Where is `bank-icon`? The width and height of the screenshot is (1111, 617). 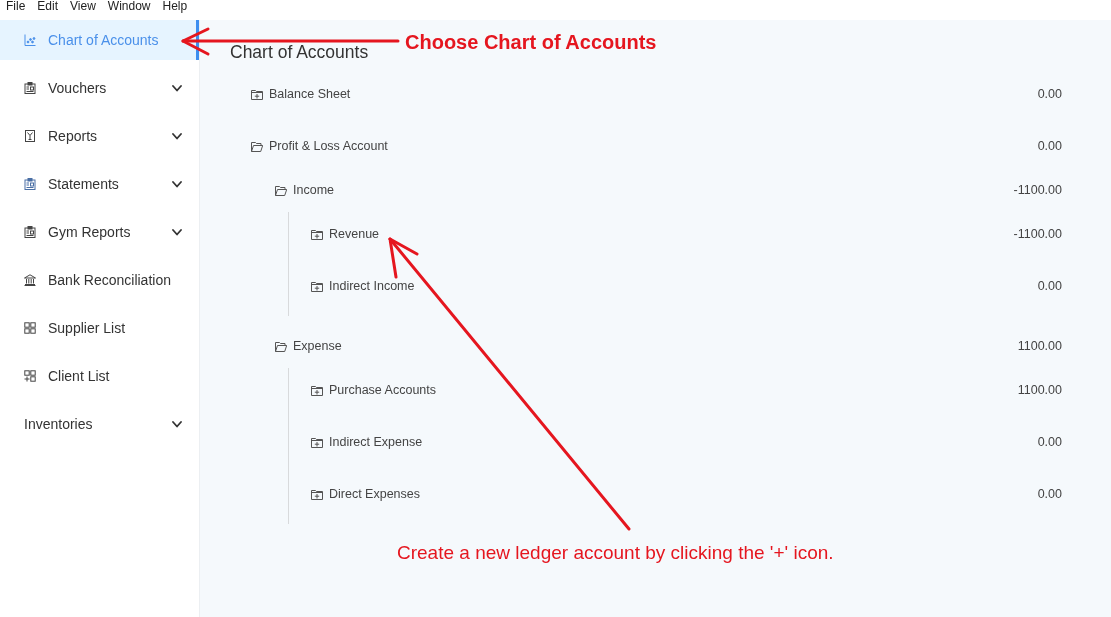 bank-icon is located at coordinates (30, 280).